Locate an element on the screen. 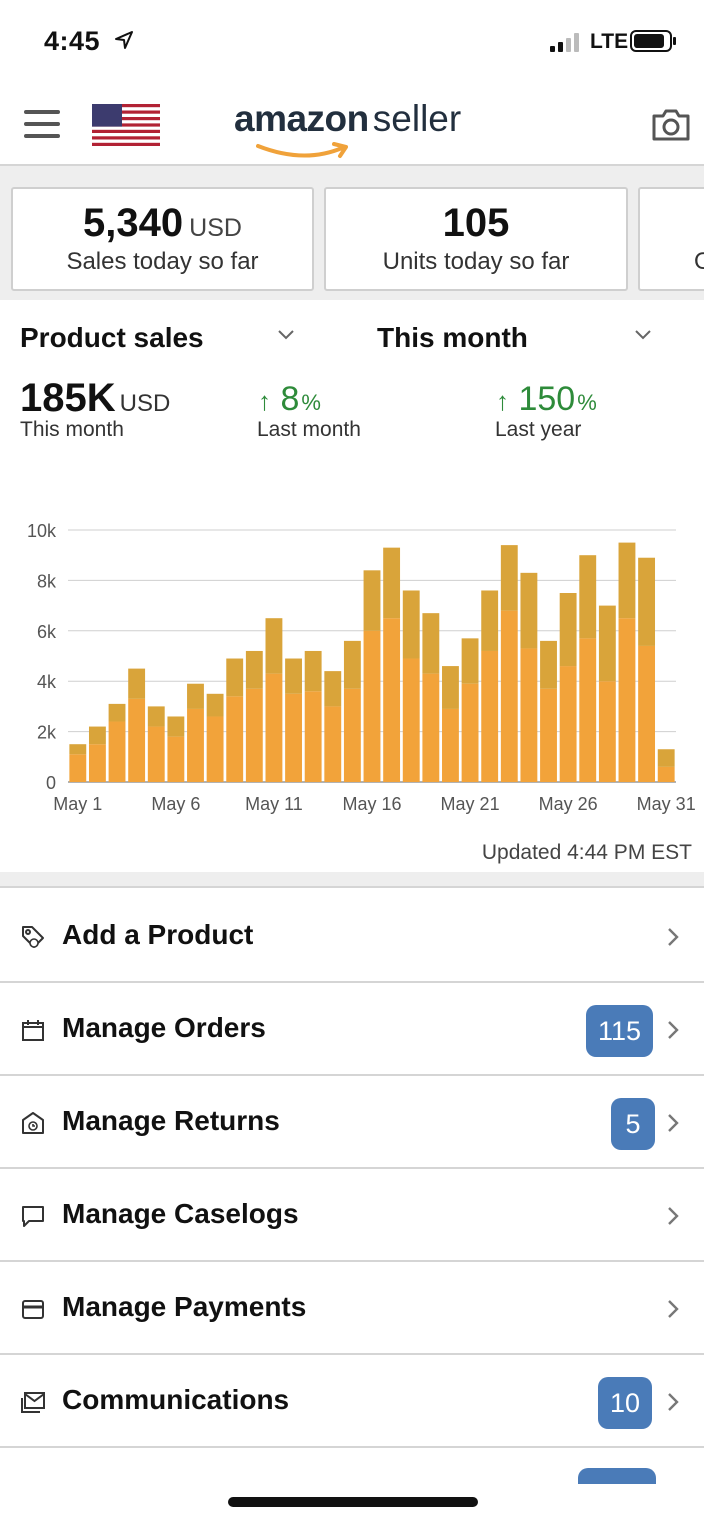 Image resolution: width=704 pixels, height=1520 pixels. percent-sign: % is located at coordinates (587, 402).